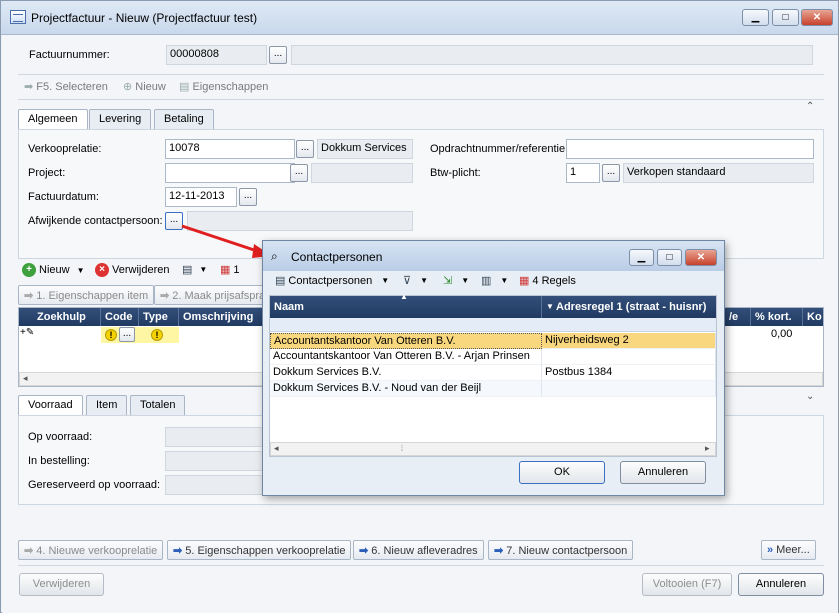 The height and width of the screenshot is (613, 839). What do you see at coordinates (499, 149) in the screenshot?
I see `opdracht-label: Opdrachtnummer/referentie:` at bounding box center [499, 149].